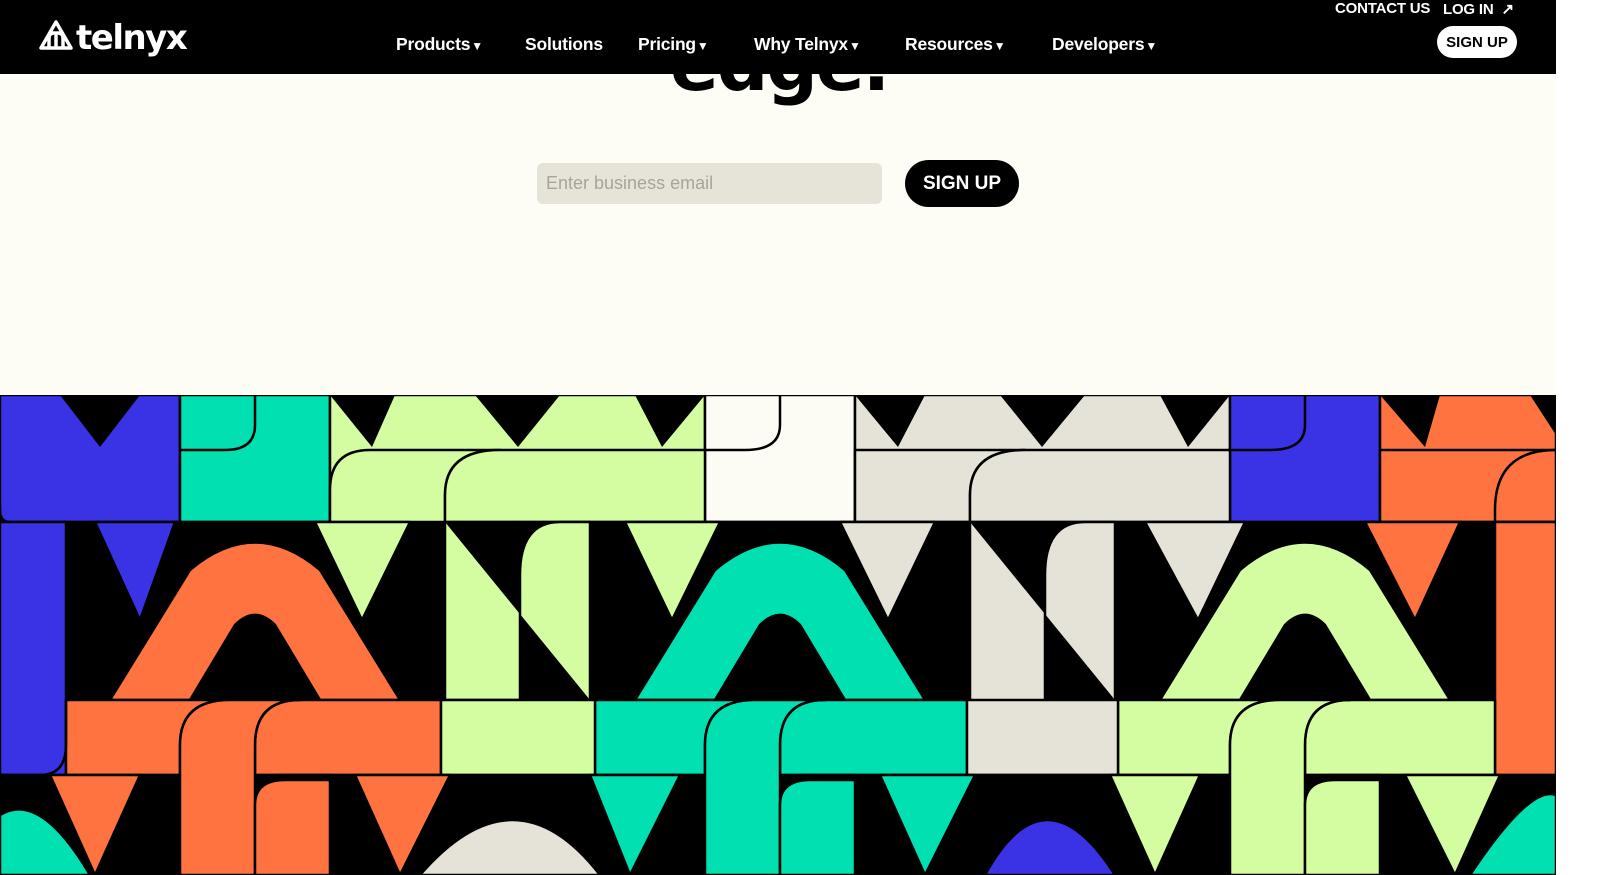  Describe the element at coordinates (1578, 437) in the screenshot. I see `page-scrollbar-gutter` at that location.